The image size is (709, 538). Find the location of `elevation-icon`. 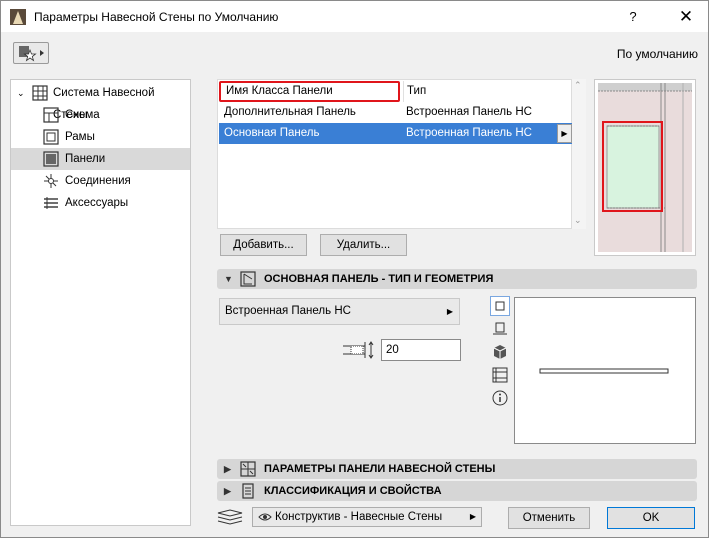

elevation-icon is located at coordinates (500, 375).